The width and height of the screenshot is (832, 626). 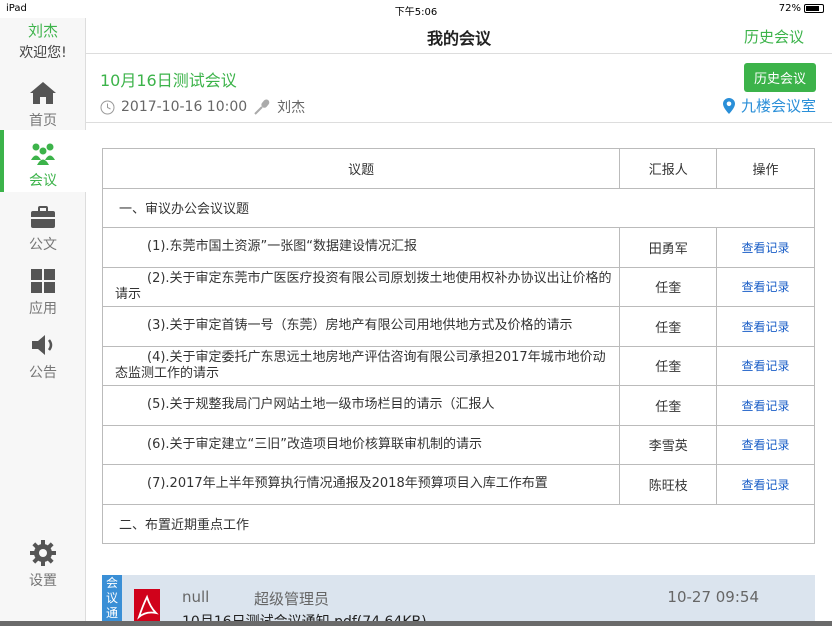 I want to click on briefcase-icon, so click(x=43, y=217).